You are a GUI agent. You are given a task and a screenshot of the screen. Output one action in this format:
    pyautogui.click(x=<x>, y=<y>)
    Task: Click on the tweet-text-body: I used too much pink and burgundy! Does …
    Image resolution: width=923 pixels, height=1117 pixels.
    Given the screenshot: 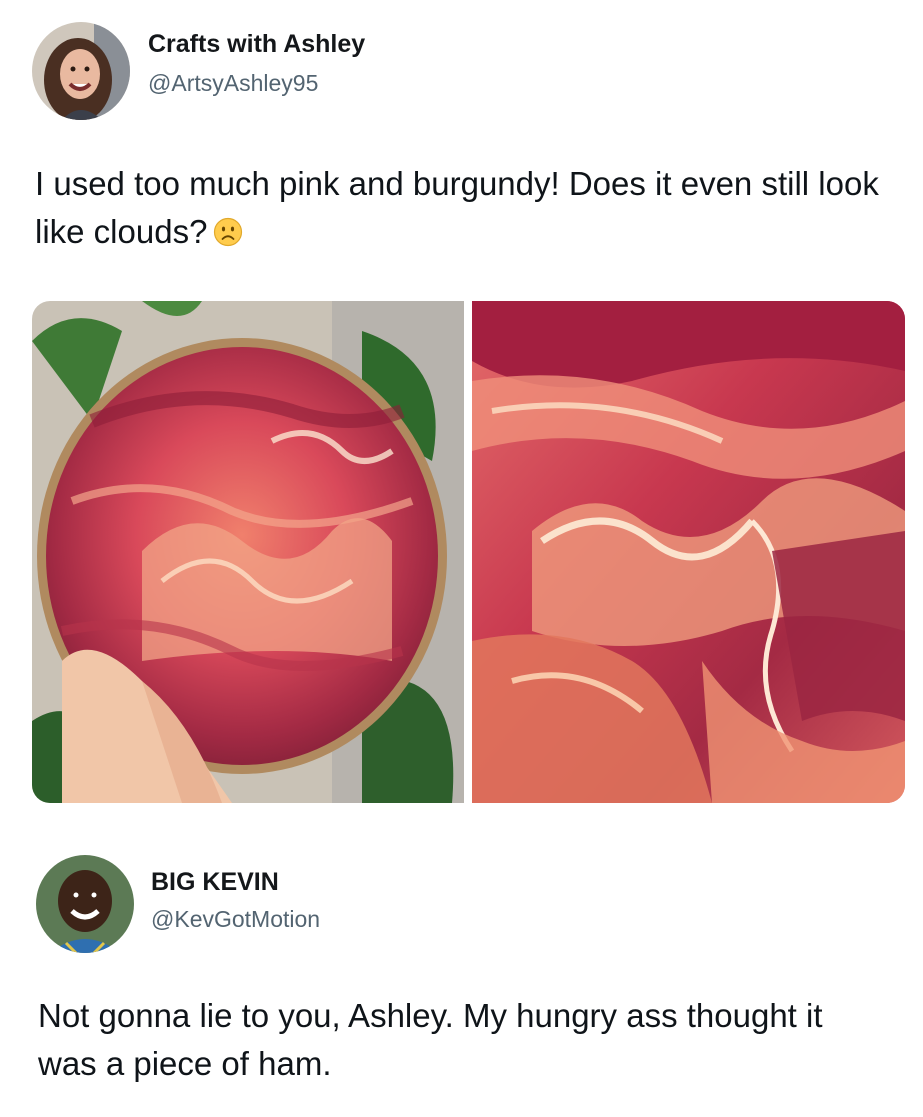 What is the action you would take?
    pyautogui.click(x=457, y=207)
    